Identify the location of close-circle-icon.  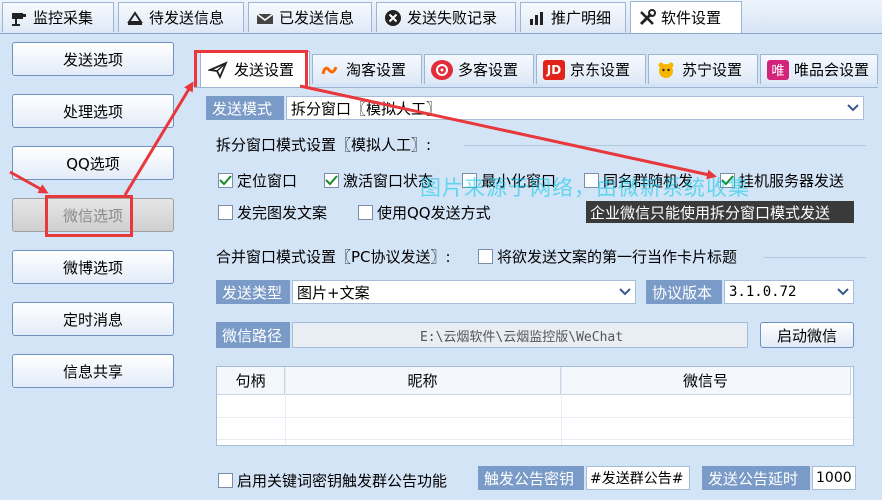
(393, 18).